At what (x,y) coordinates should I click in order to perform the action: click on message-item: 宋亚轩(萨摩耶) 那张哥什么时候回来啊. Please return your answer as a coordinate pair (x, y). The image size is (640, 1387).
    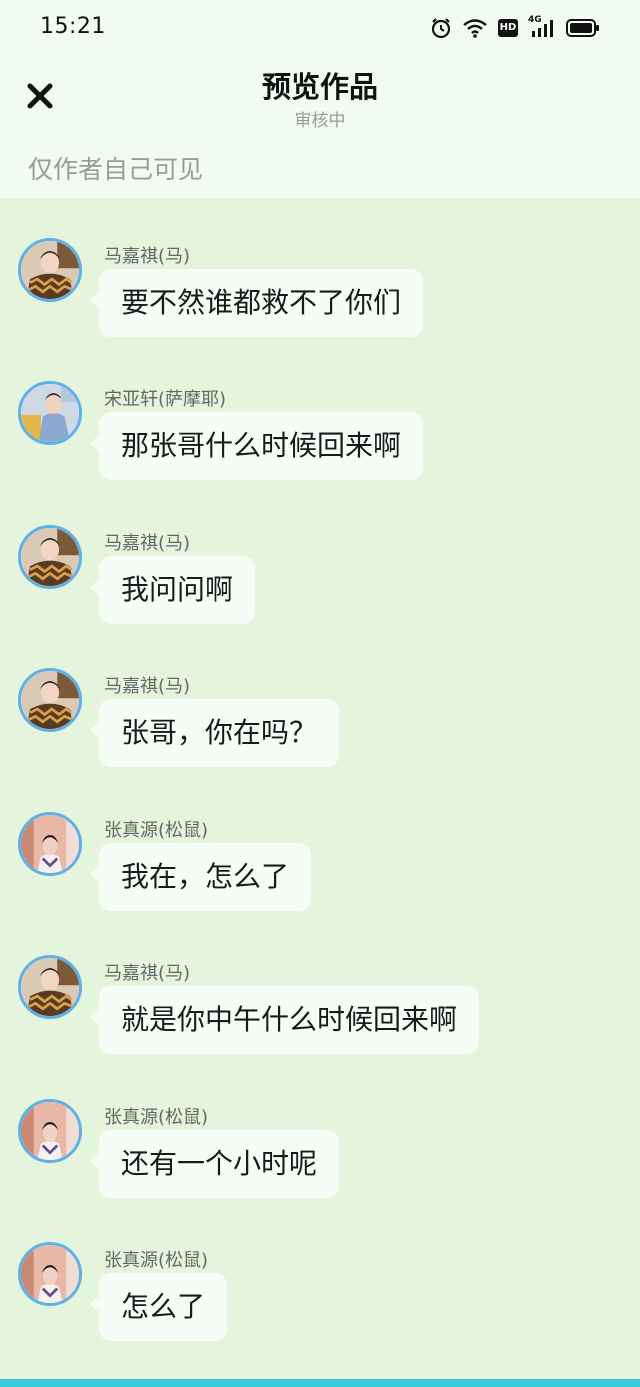
    Looking at the image, I should click on (320, 436).